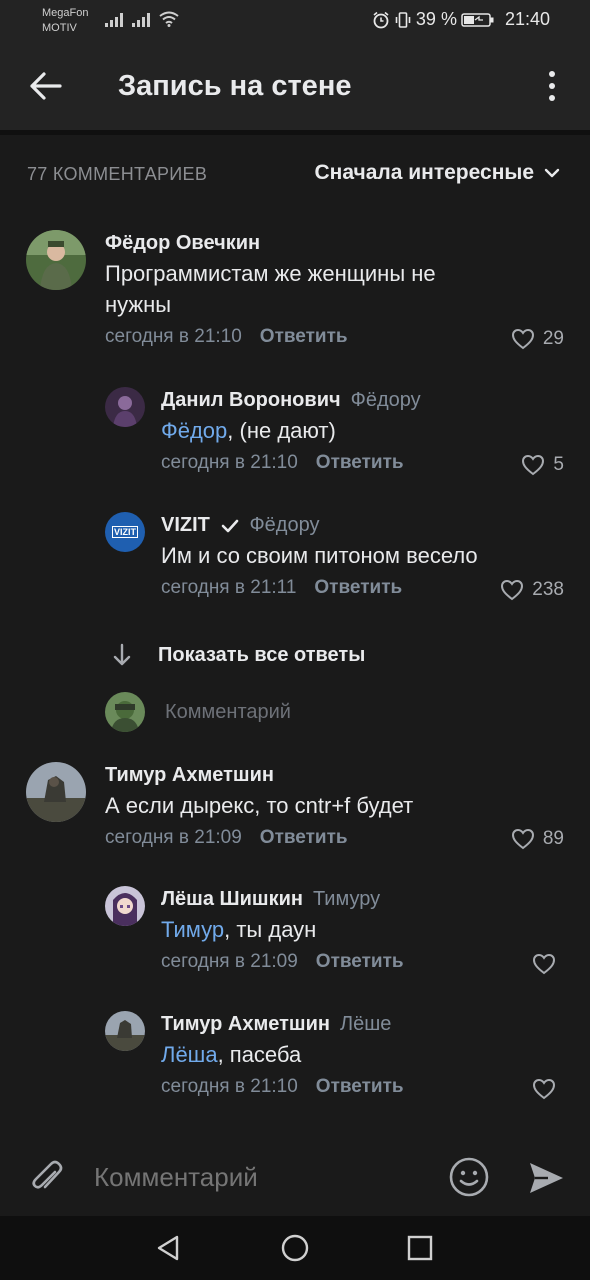  I want to click on comment-author-line: VIZIT Фёдору, so click(351, 525).